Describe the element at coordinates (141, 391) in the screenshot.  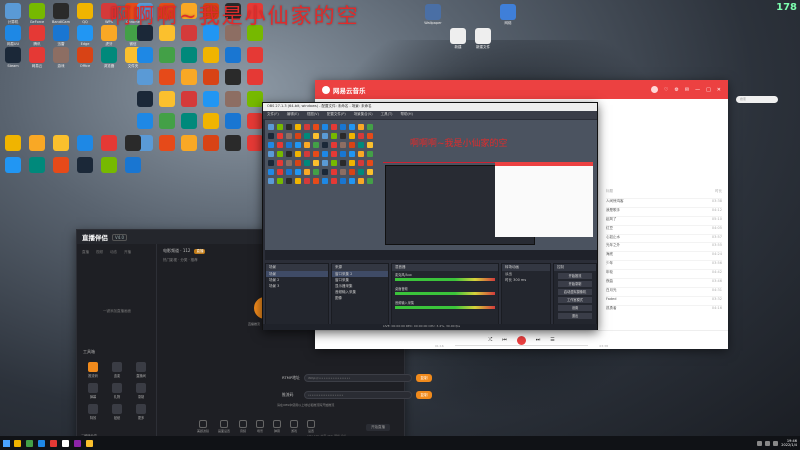
I see `tool-item: 录制` at that location.